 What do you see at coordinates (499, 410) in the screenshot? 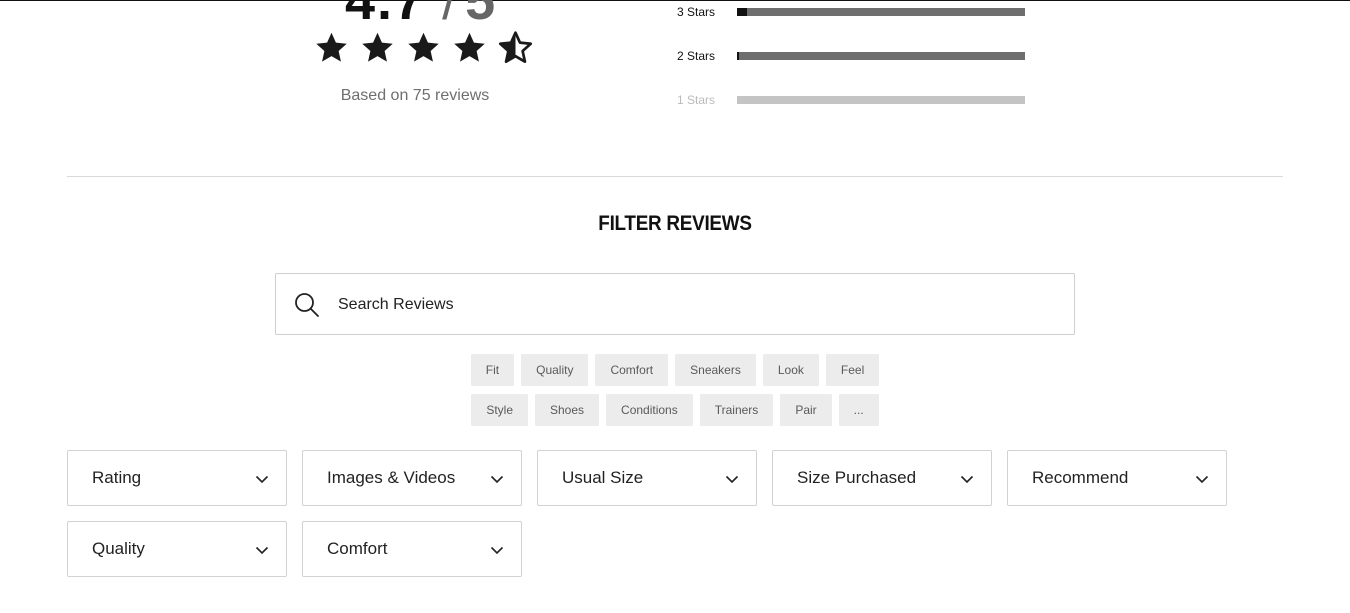
I see `chip-style: Style` at bounding box center [499, 410].